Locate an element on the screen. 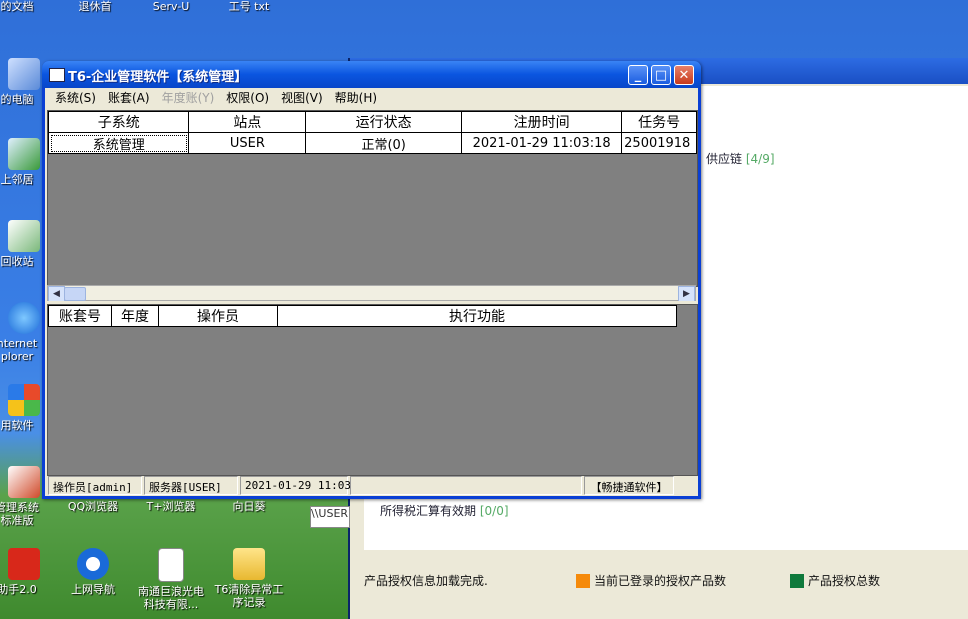  desktop-icon-my-documents: 的文档 is located at coordinates (28, 6).